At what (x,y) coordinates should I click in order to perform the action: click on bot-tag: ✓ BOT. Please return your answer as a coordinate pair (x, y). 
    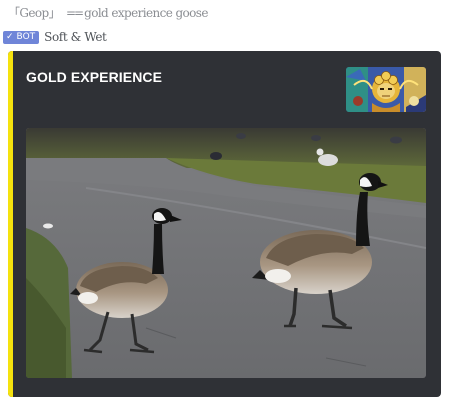
    Looking at the image, I should click on (21, 37).